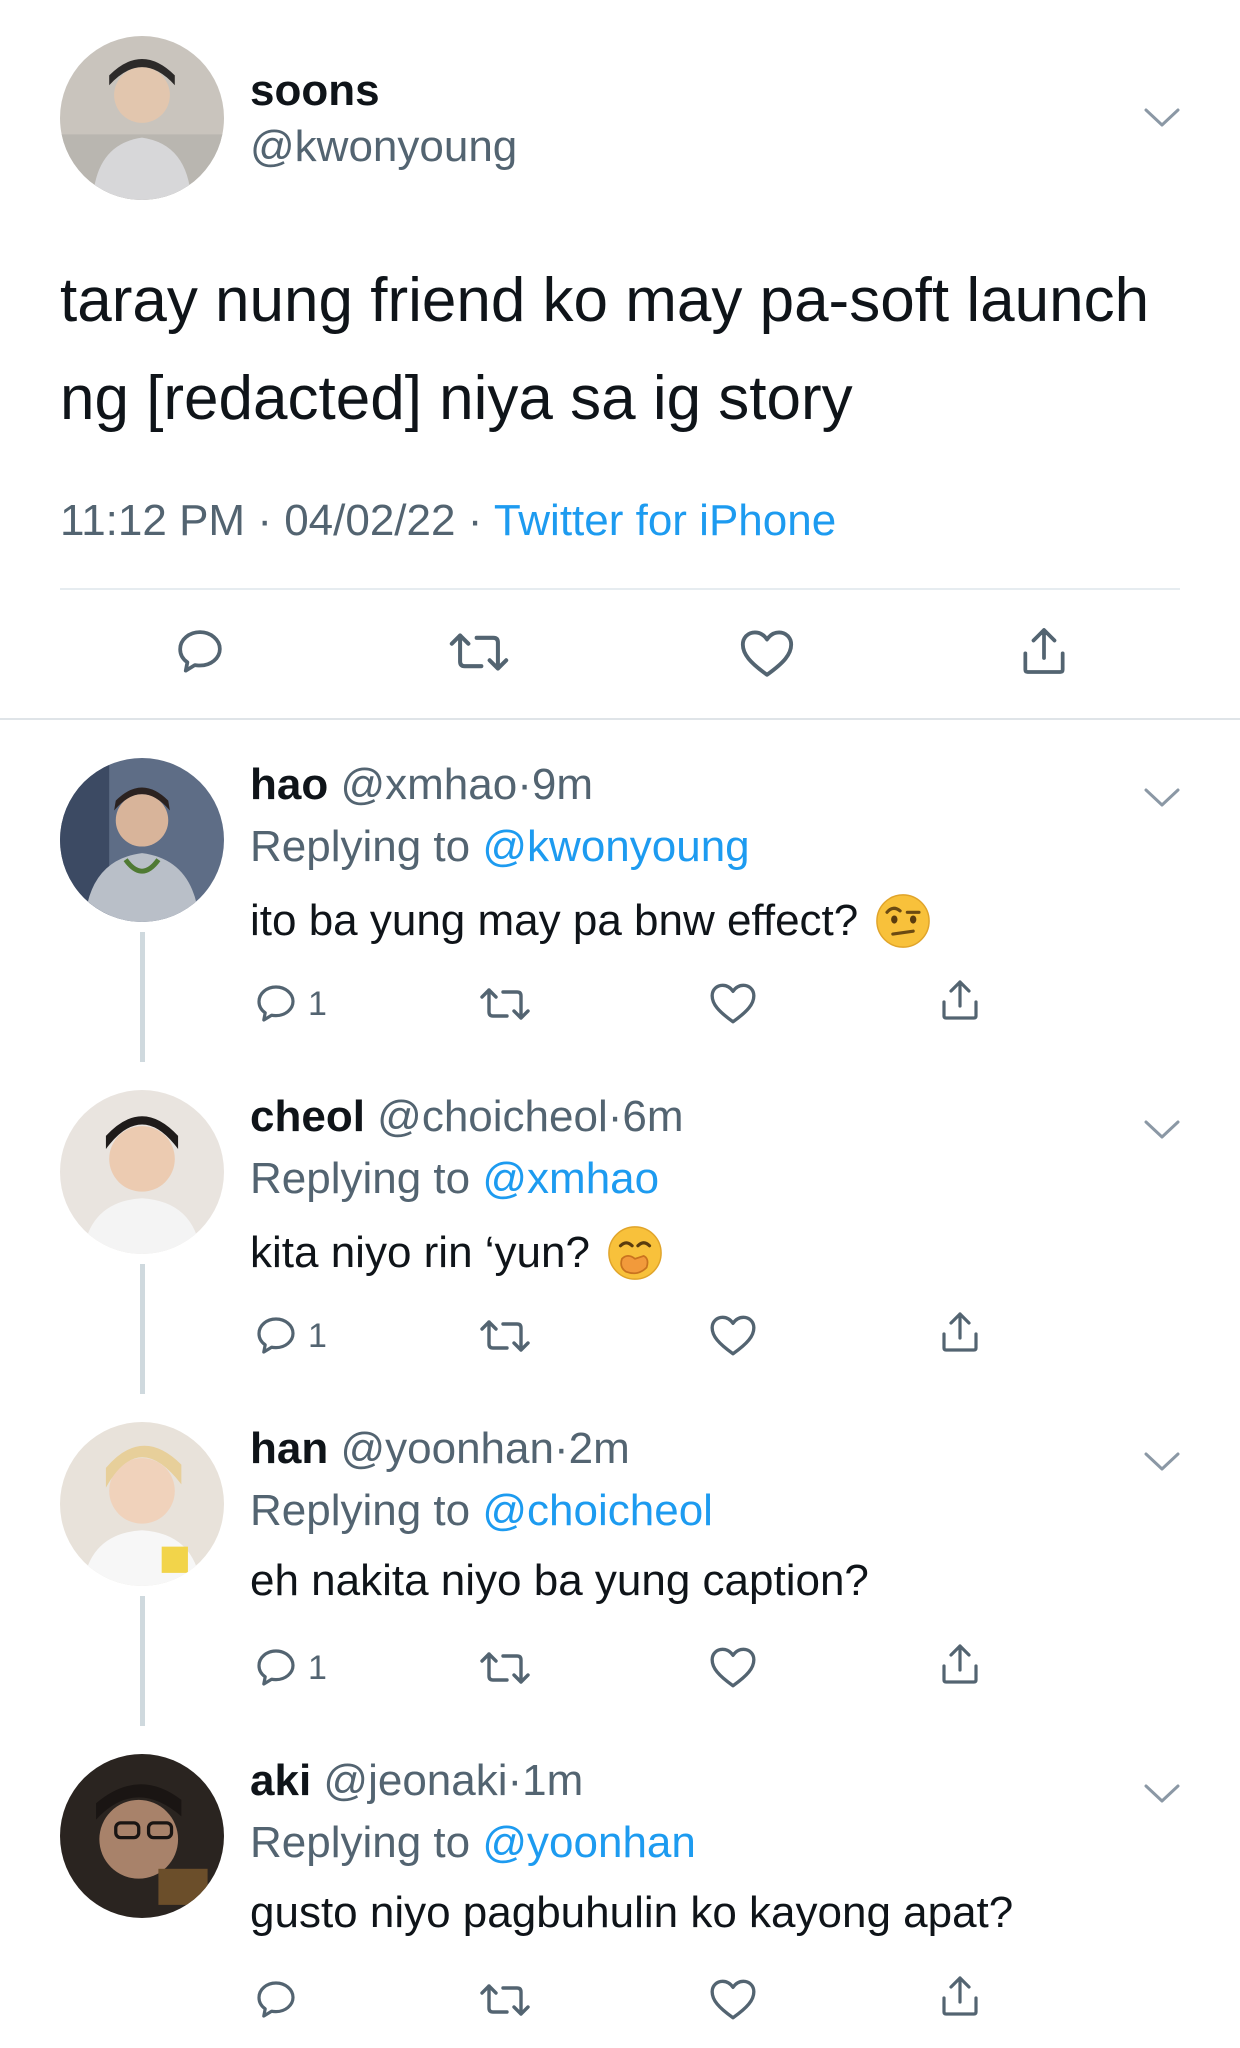  I want to click on replying-to: Replying to @yoonhan, so click(473, 1843).